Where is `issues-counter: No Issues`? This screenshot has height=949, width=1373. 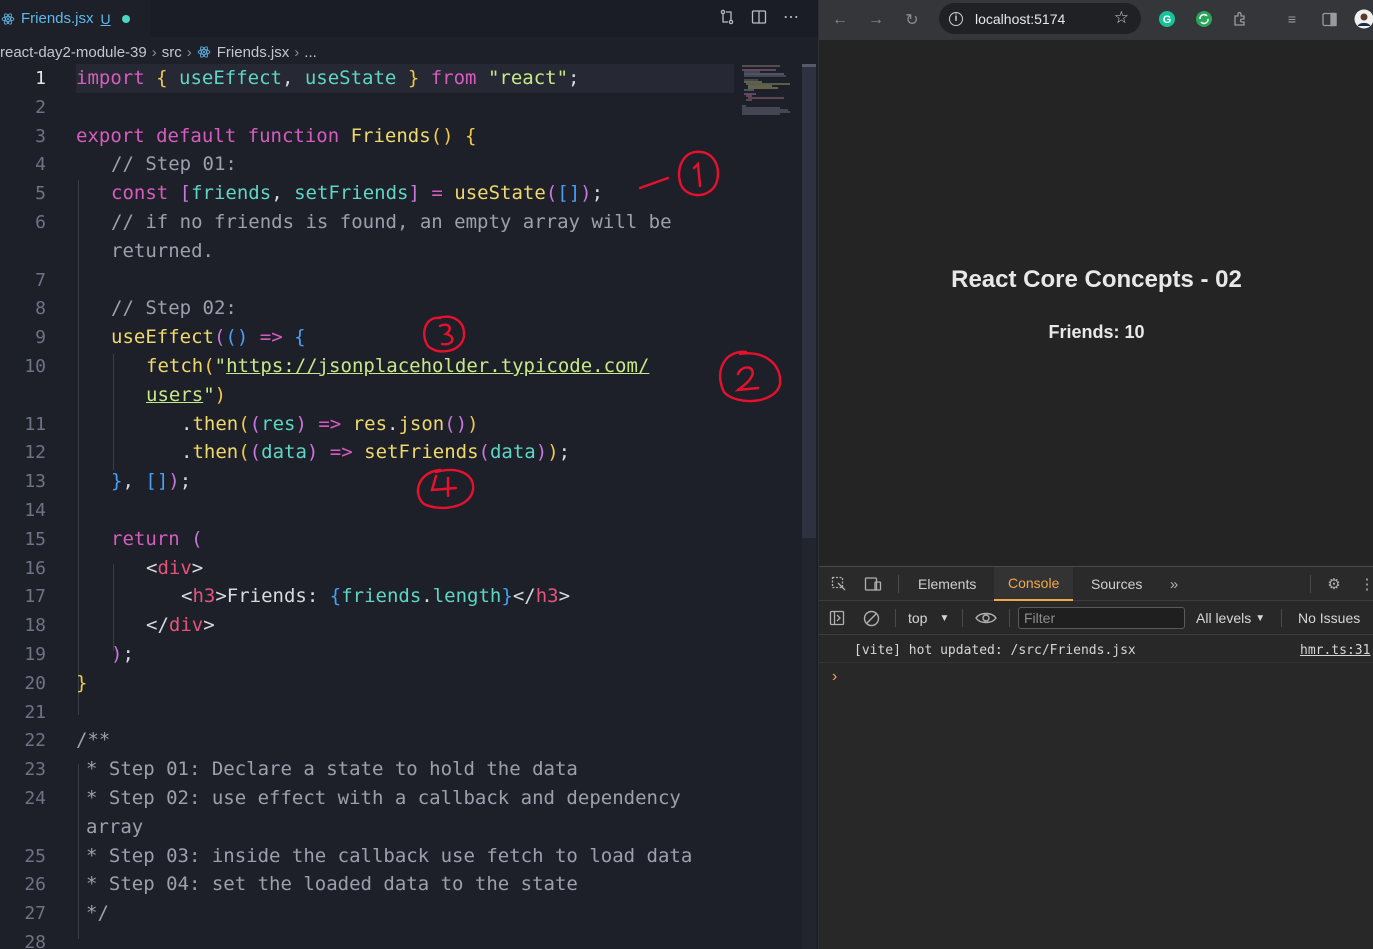 issues-counter: No Issues is located at coordinates (1329, 618).